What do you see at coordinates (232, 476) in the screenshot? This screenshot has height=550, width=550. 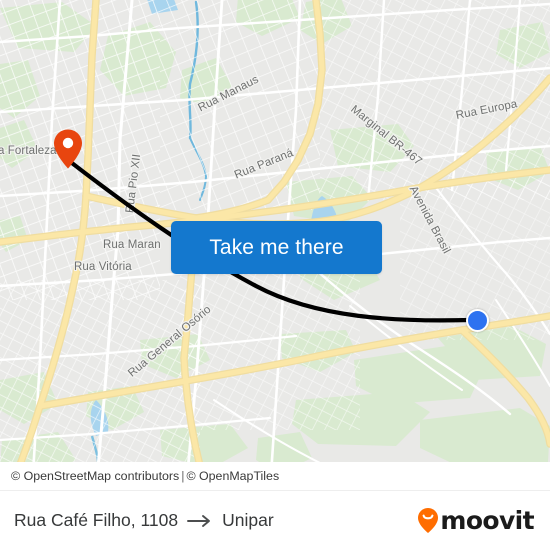 I see `openmaptiles-attribution-link: © OpenMapTiles` at bounding box center [232, 476].